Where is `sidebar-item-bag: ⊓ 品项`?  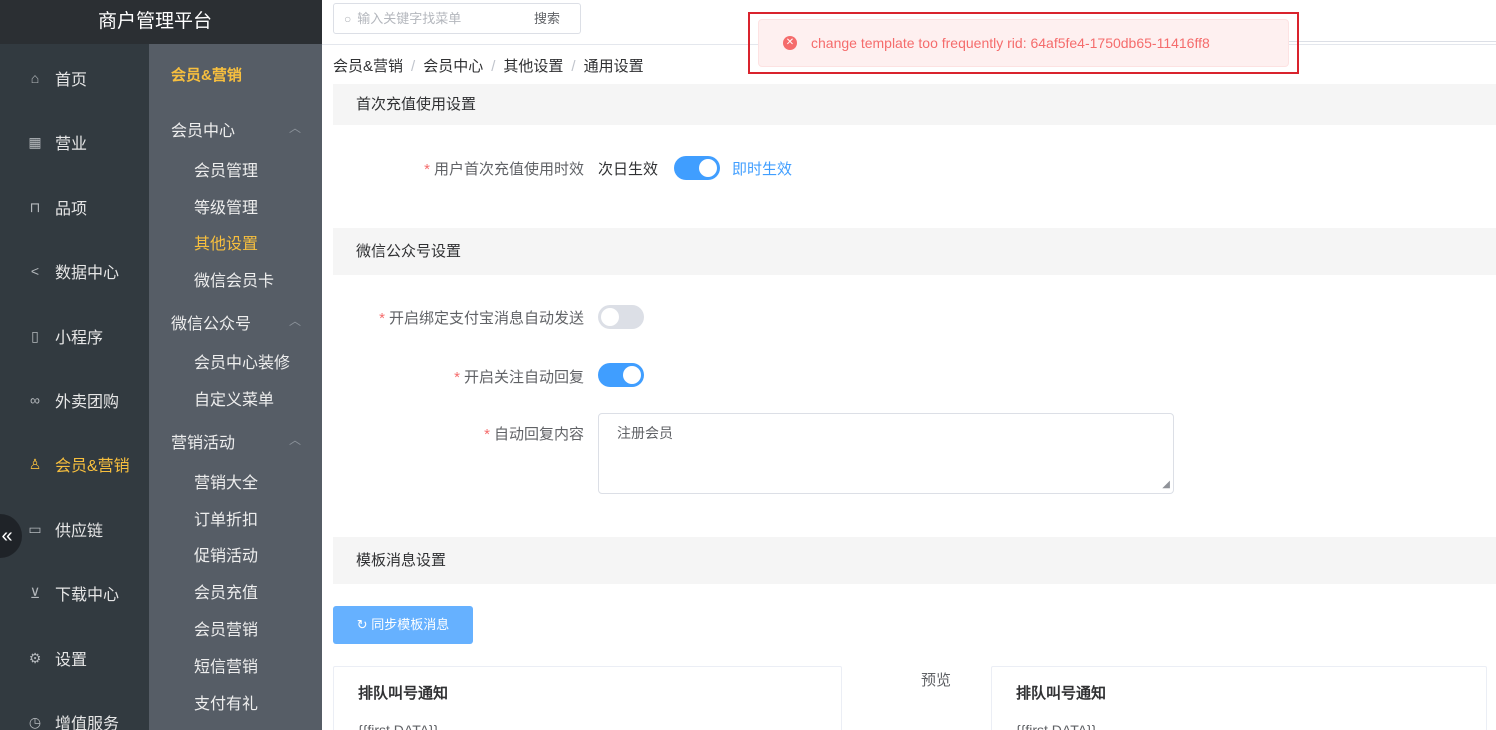
sidebar-item-bag: ⊓ 品项 is located at coordinates (74, 207).